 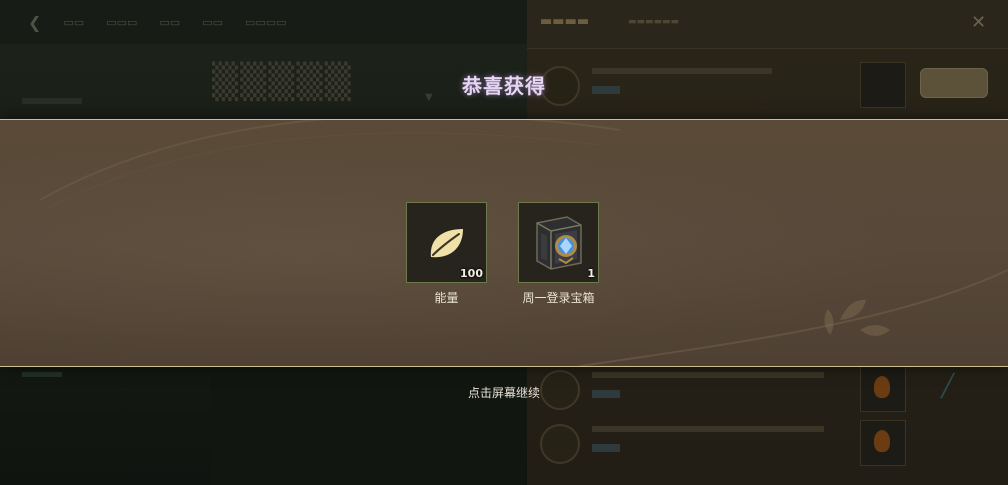 What do you see at coordinates (558, 242) in the screenshot?
I see `reward-slot: 1` at bounding box center [558, 242].